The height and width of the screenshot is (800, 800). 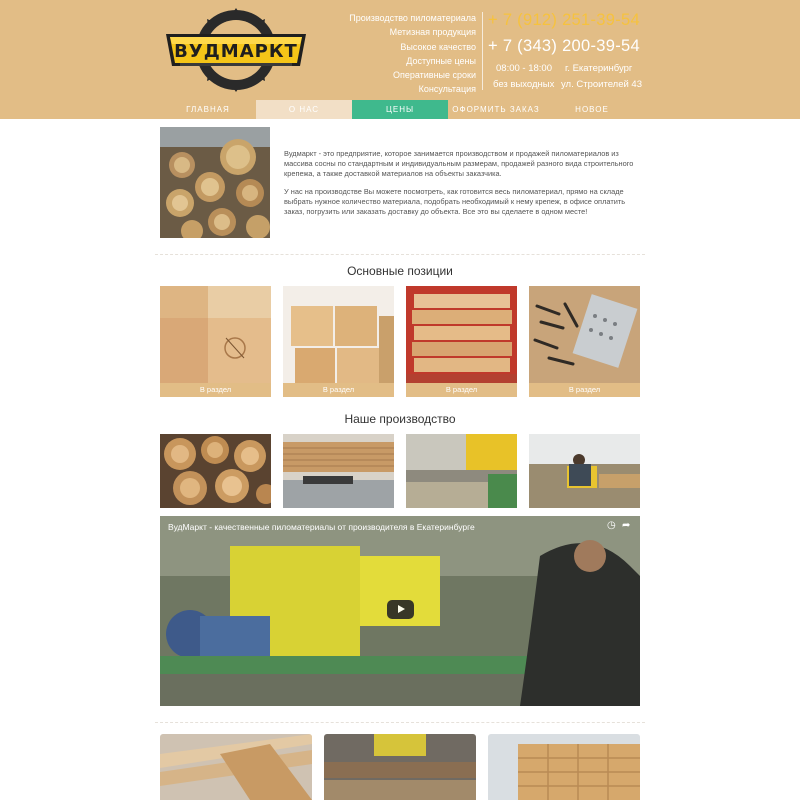 What do you see at coordinates (482, 51) in the screenshot?
I see `header-divider` at bounding box center [482, 51].